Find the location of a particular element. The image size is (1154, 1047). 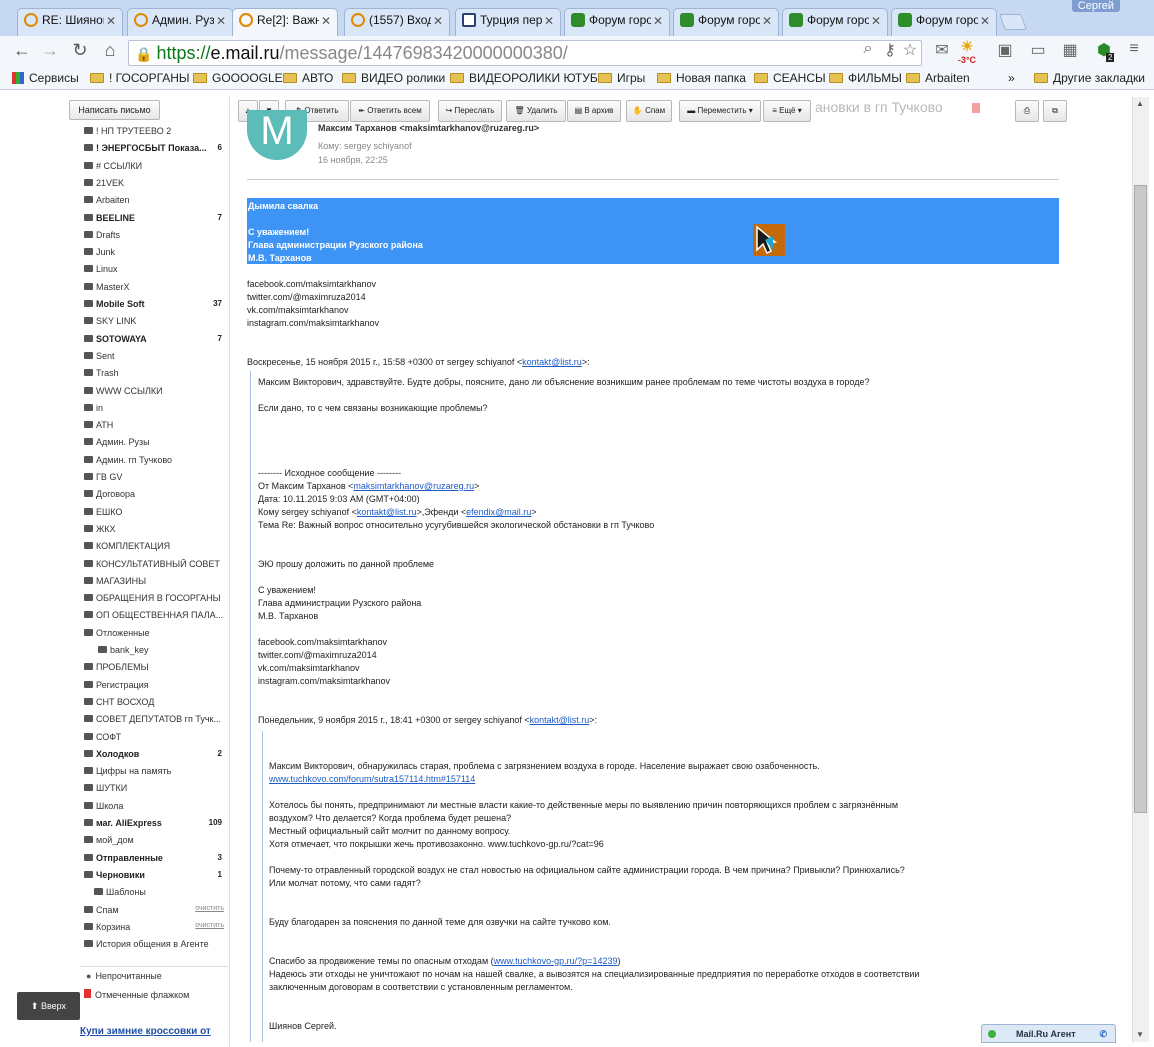

menu-icon: ≡ is located at coordinates (1134, 52).